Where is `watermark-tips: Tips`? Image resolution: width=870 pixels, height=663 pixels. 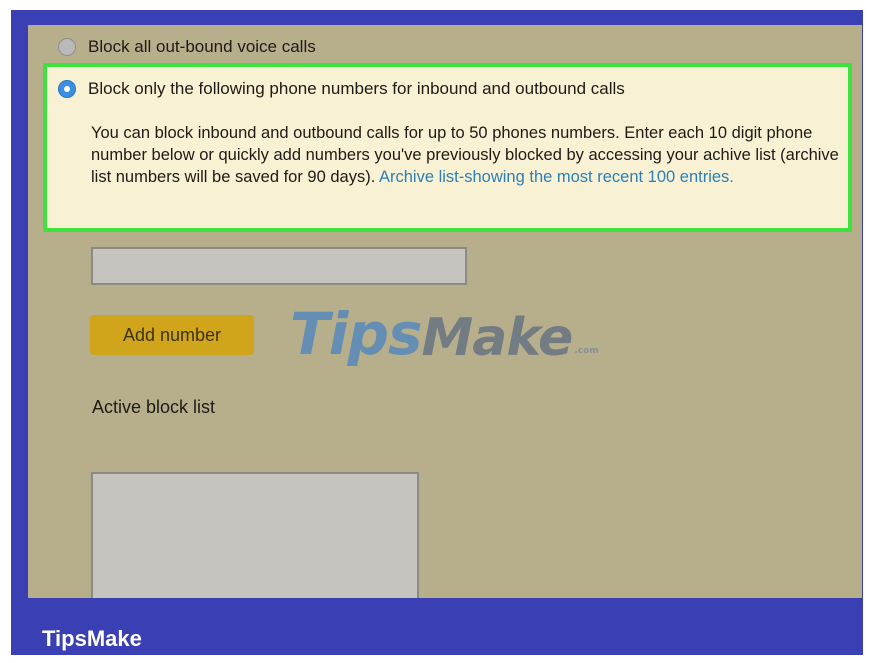 watermark-tips: Tips is located at coordinates (356, 334).